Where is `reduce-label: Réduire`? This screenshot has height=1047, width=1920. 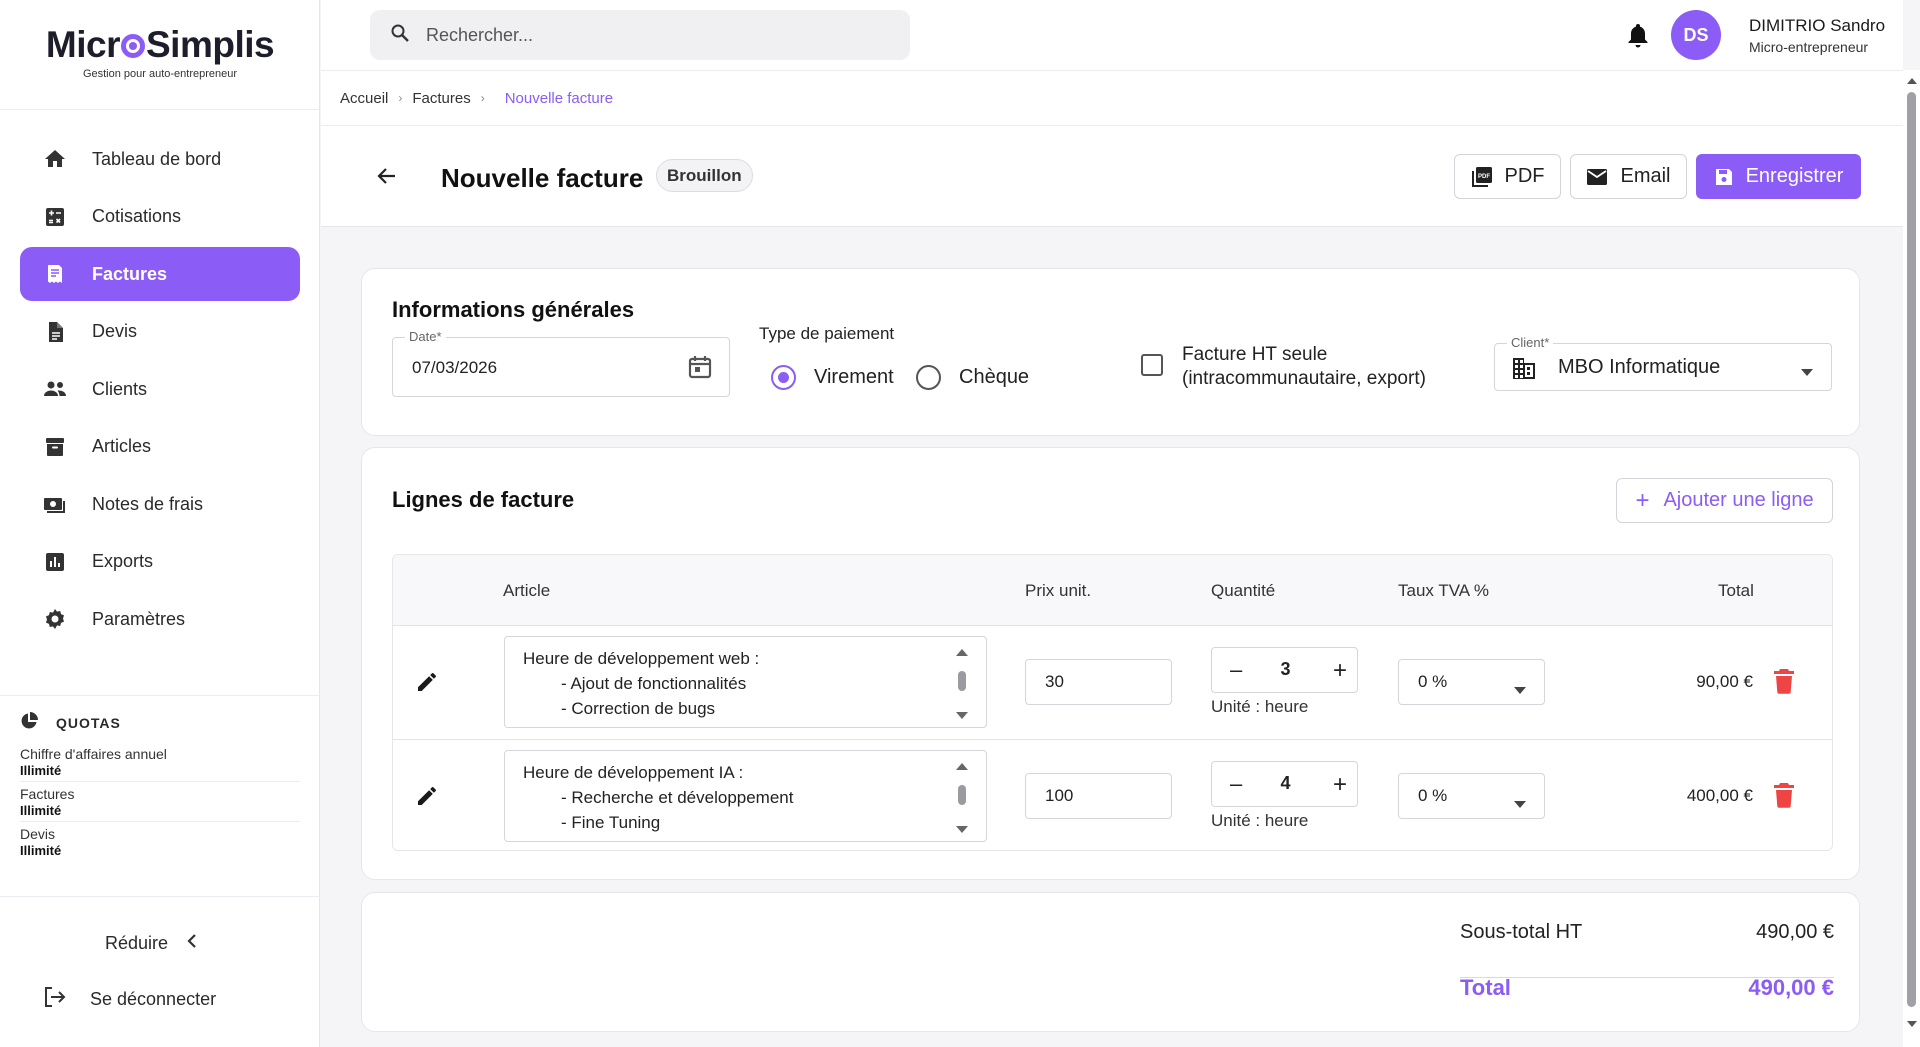 reduce-label: Réduire is located at coordinates (137, 943).